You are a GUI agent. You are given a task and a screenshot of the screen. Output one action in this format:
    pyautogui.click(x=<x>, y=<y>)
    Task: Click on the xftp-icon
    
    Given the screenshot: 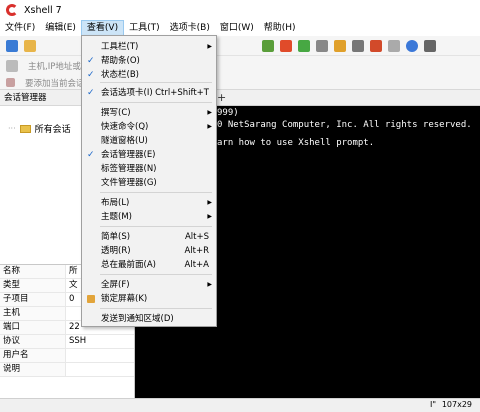 What is the action you would take?
    pyautogui.click(x=286, y=45)
    